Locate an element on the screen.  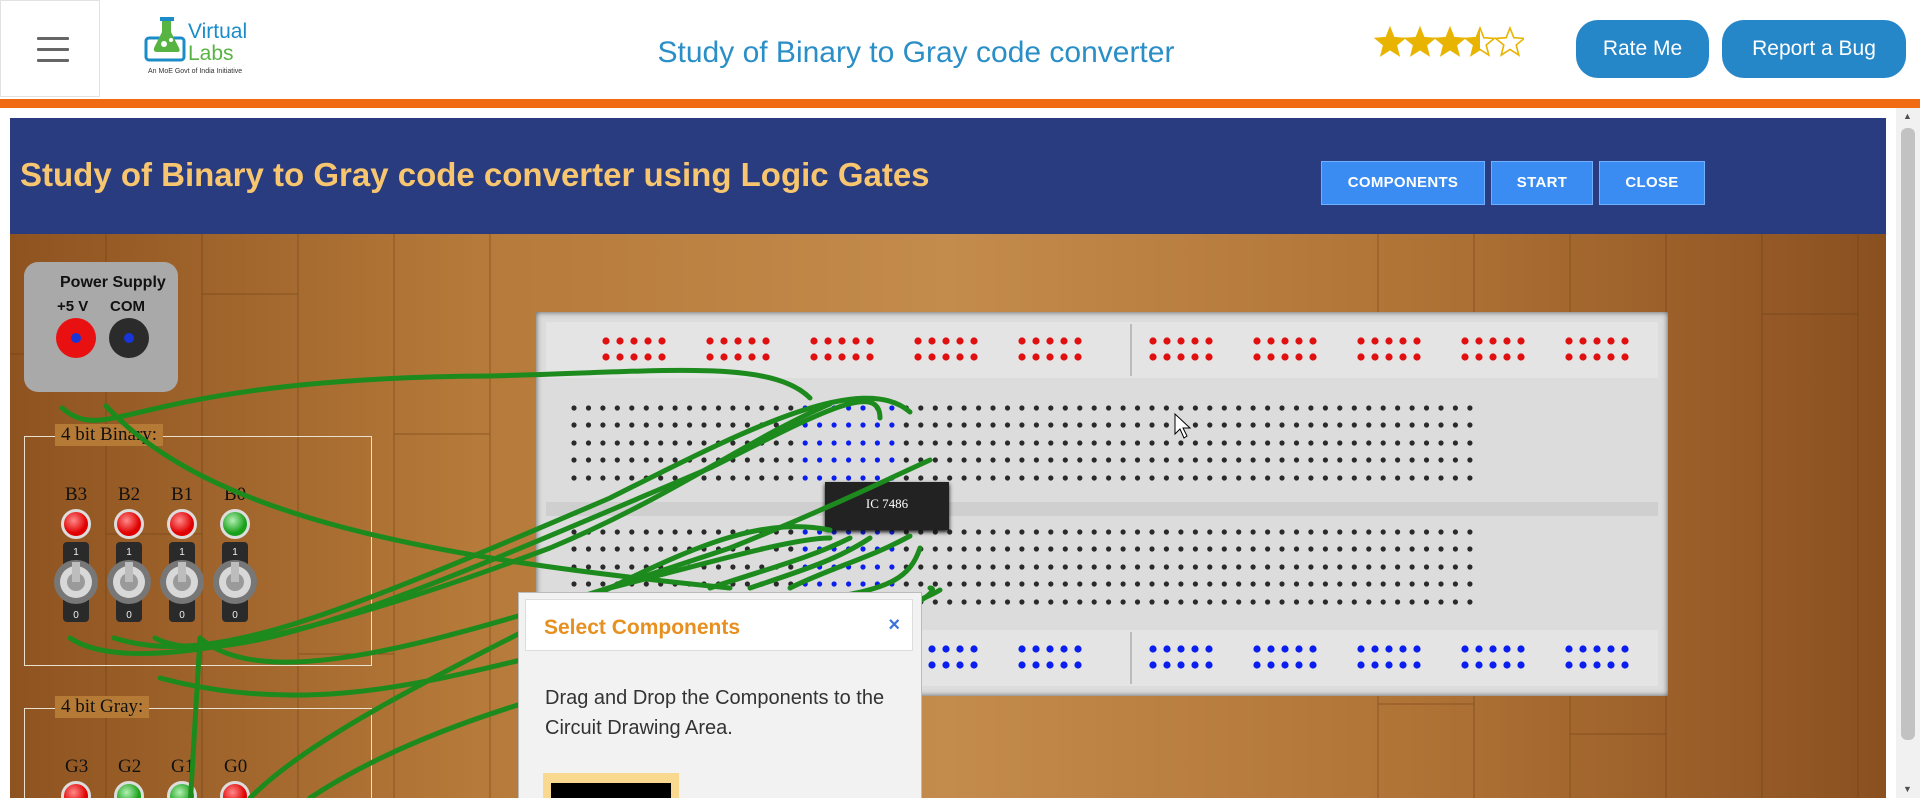
toggle-switch-b3: 10 is located at coordinates (76, 582).